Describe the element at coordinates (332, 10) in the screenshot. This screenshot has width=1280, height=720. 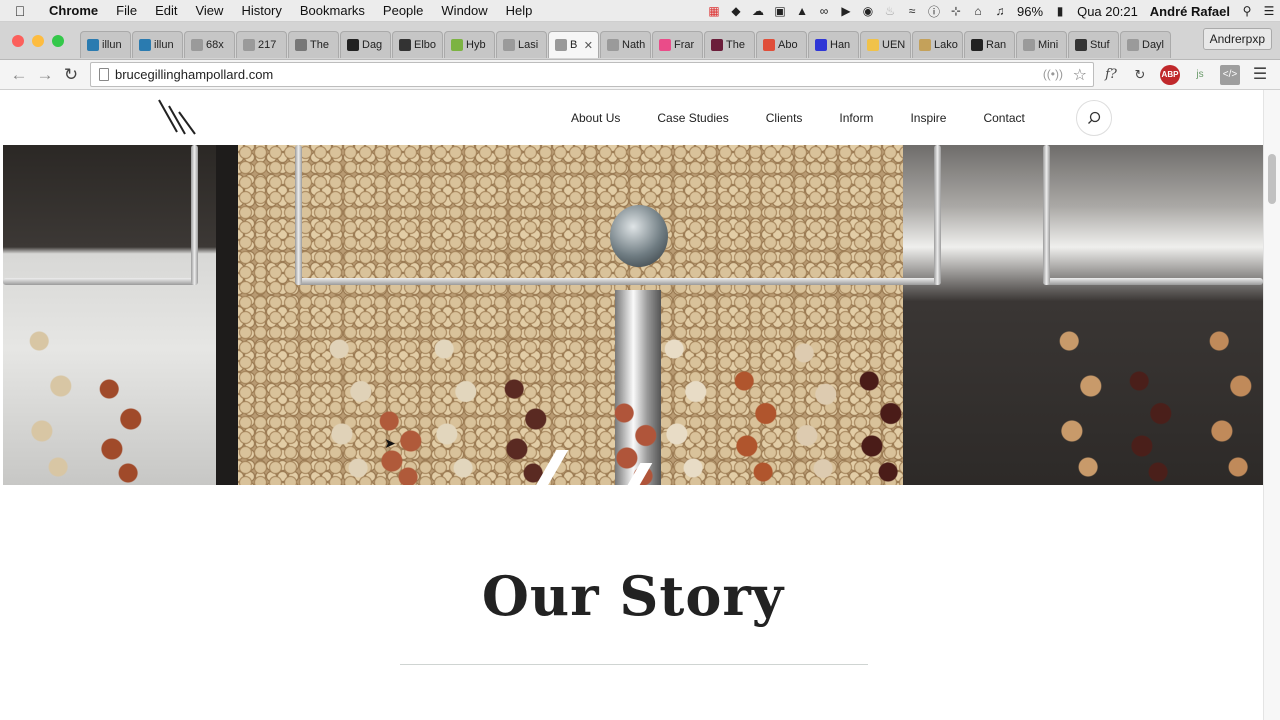
I see `menu-bookmarks: Bookmarks` at that location.